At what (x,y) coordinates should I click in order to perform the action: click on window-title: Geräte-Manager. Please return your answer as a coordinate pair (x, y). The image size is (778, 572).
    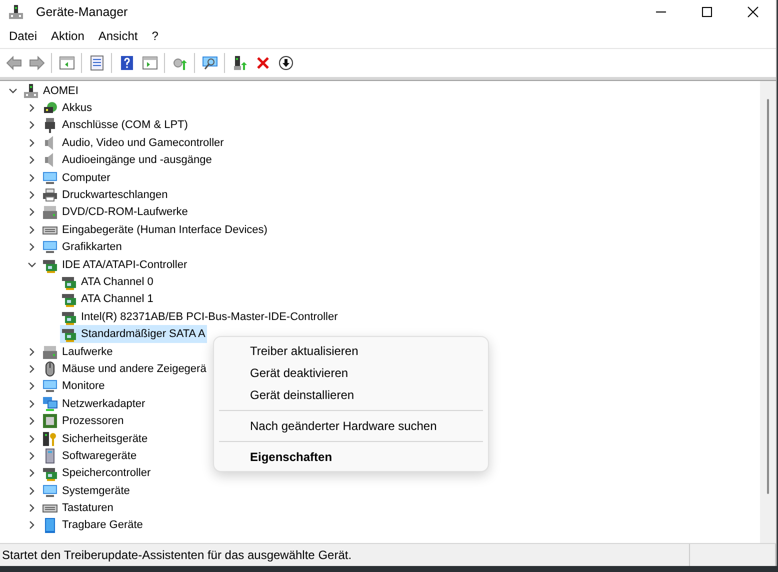
    Looking at the image, I should click on (82, 12).